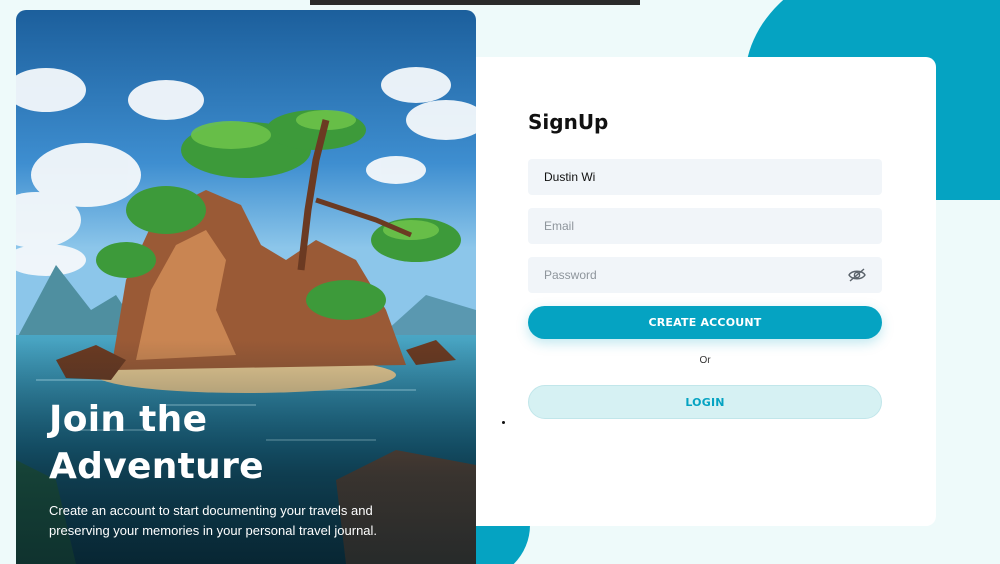 The image size is (1000, 564). What do you see at coordinates (705, 226) in the screenshot?
I see `email-input` at bounding box center [705, 226].